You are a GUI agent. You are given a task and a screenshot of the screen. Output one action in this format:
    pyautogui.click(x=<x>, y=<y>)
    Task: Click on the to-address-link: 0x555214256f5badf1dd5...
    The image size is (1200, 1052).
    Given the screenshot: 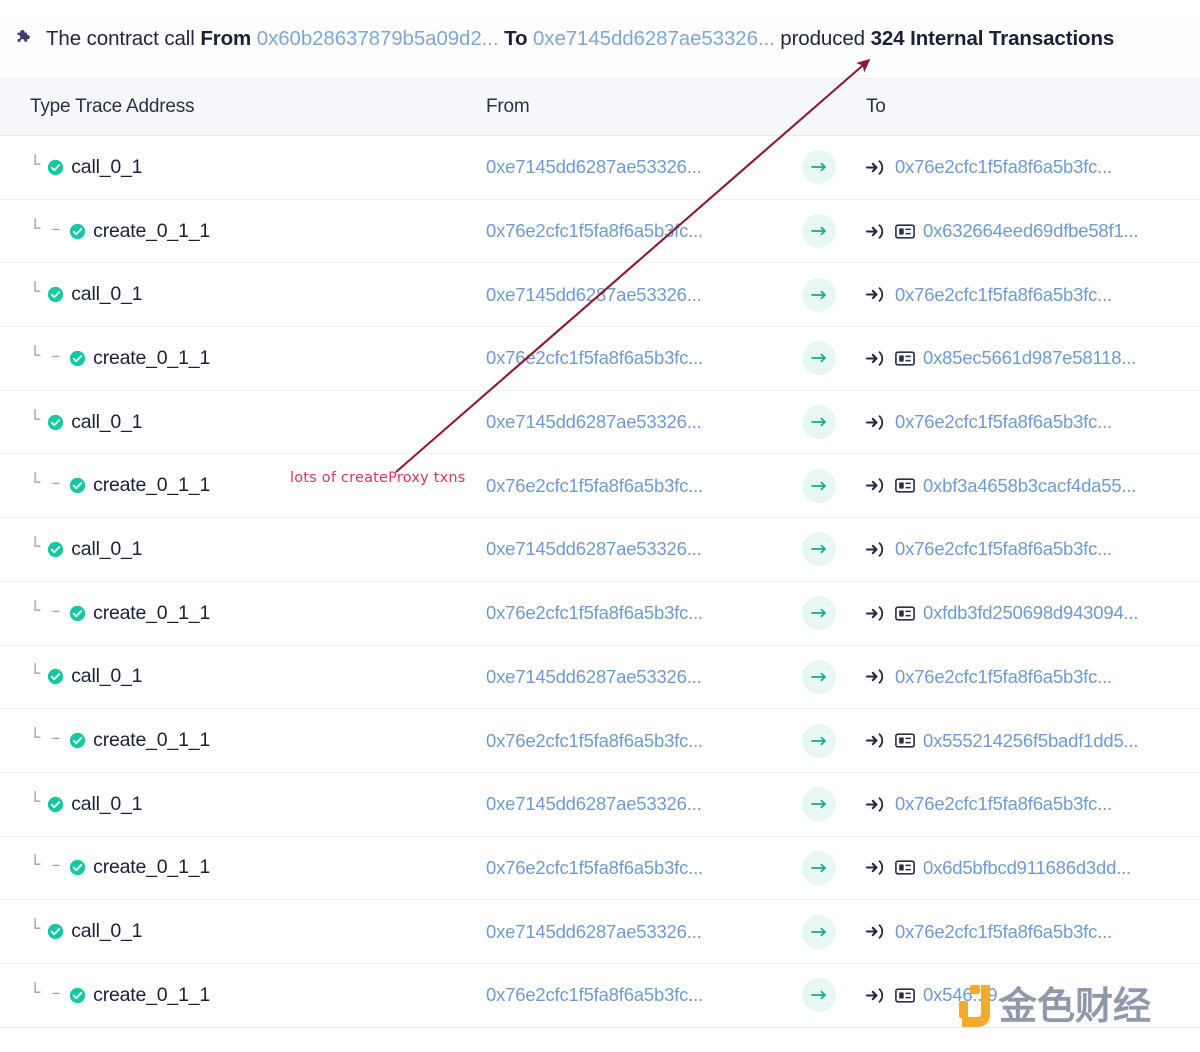 What is the action you would take?
    pyautogui.click(x=1031, y=741)
    